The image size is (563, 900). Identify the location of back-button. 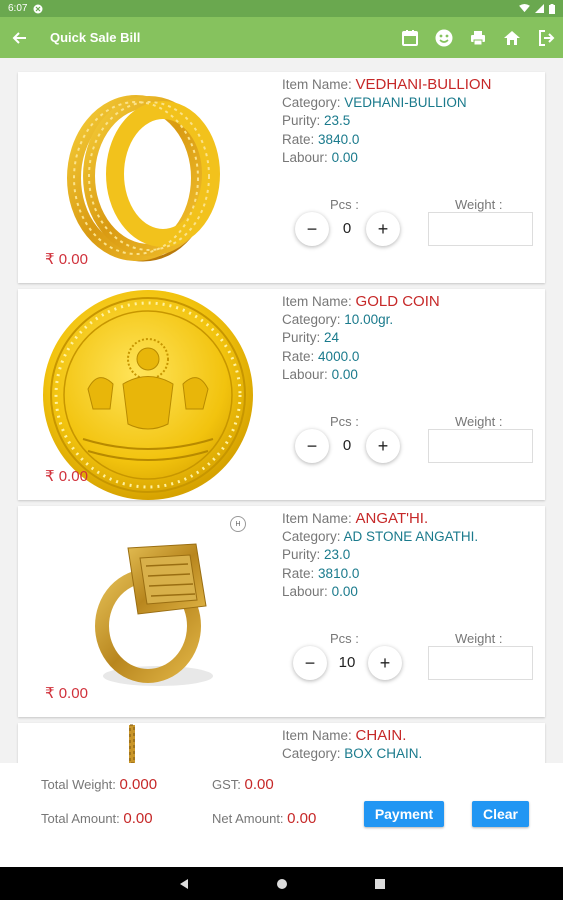
(20, 38).